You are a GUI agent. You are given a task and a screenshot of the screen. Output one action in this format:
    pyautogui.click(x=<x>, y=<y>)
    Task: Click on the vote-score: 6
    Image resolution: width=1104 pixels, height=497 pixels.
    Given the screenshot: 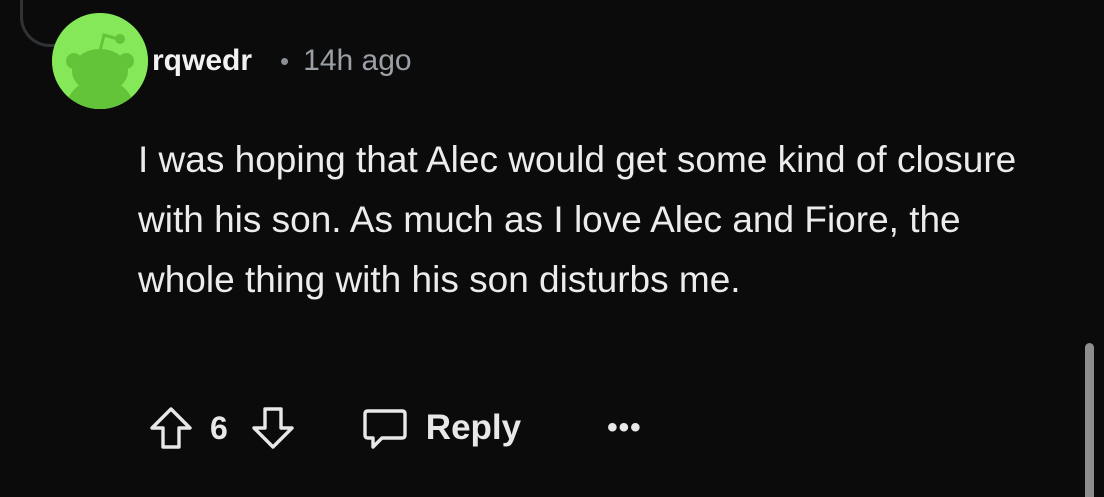 What is the action you would take?
    pyautogui.click(x=219, y=427)
    